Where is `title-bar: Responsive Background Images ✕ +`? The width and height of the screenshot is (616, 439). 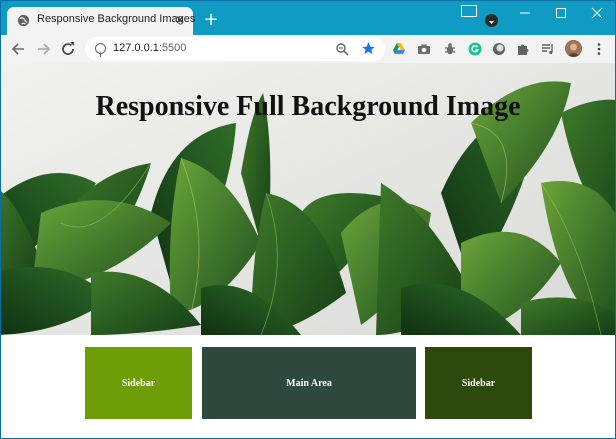
title-bar: Responsive Background Images ✕ + is located at coordinates (308, 18).